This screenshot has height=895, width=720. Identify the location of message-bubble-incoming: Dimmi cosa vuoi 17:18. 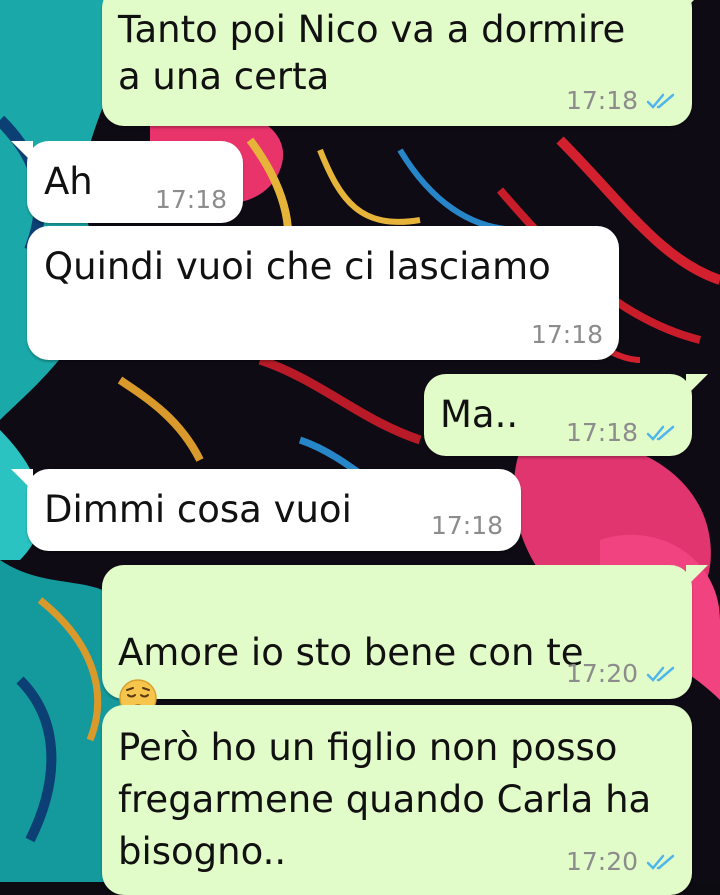
(266, 510).